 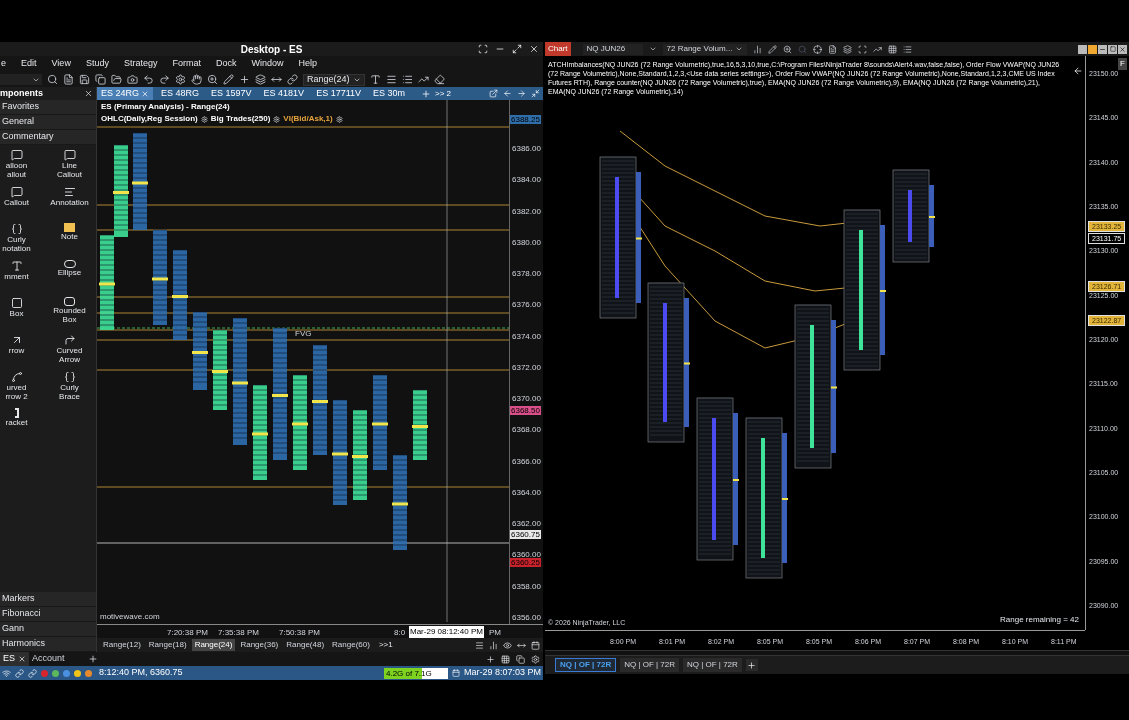 What do you see at coordinates (535, 93) in the screenshot?
I see `collapse-icon` at bounding box center [535, 93].